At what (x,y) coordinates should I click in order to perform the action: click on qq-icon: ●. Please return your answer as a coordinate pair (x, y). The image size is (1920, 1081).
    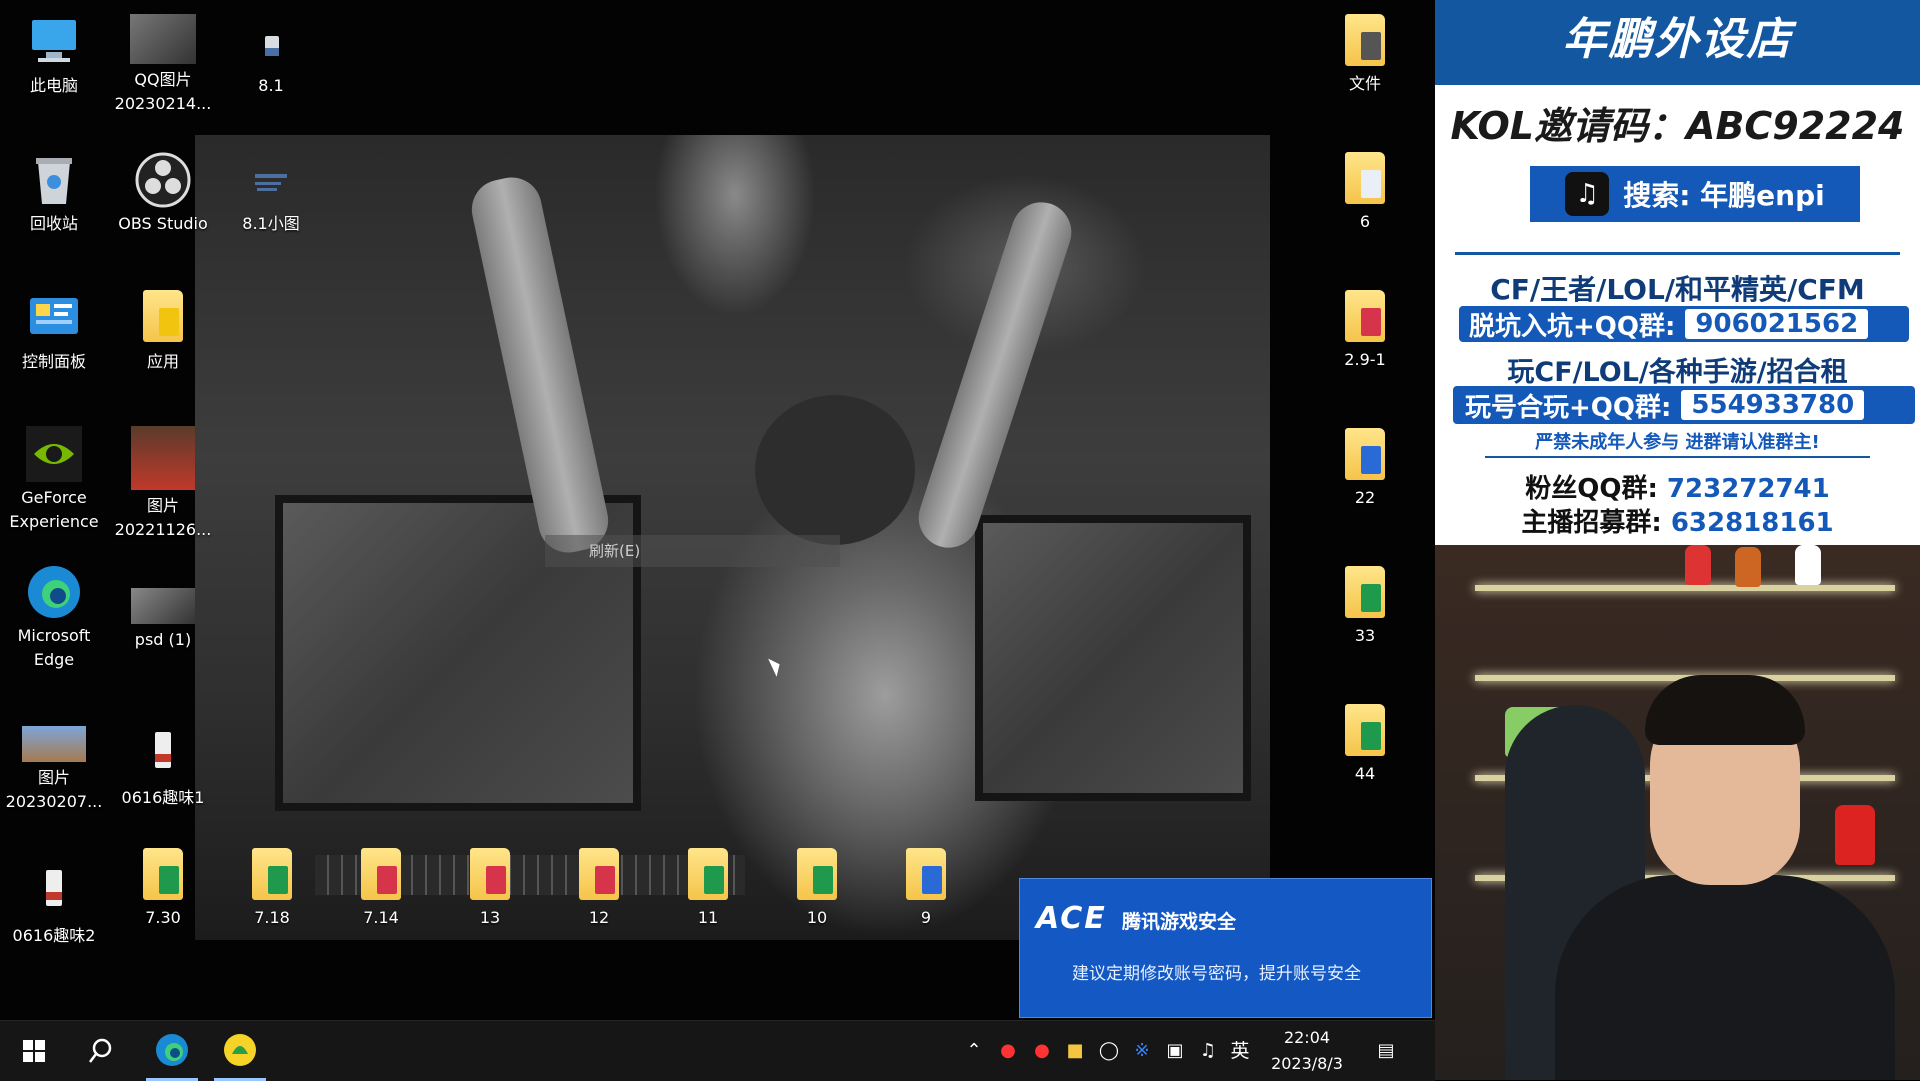
    Looking at the image, I should click on (1008, 1051).